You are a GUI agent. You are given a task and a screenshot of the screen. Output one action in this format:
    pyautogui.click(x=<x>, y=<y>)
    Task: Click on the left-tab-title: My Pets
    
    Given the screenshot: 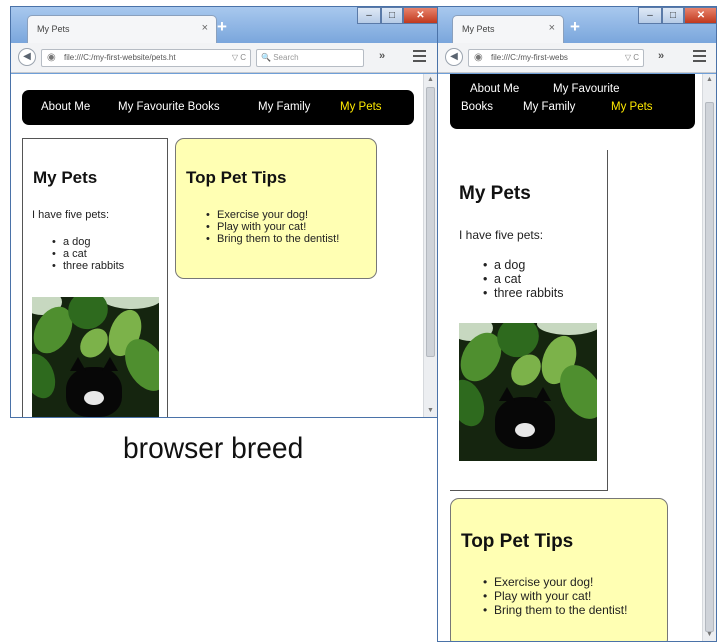 What is the action you would take?
    pyautogui.click(x=53, y=29)
    